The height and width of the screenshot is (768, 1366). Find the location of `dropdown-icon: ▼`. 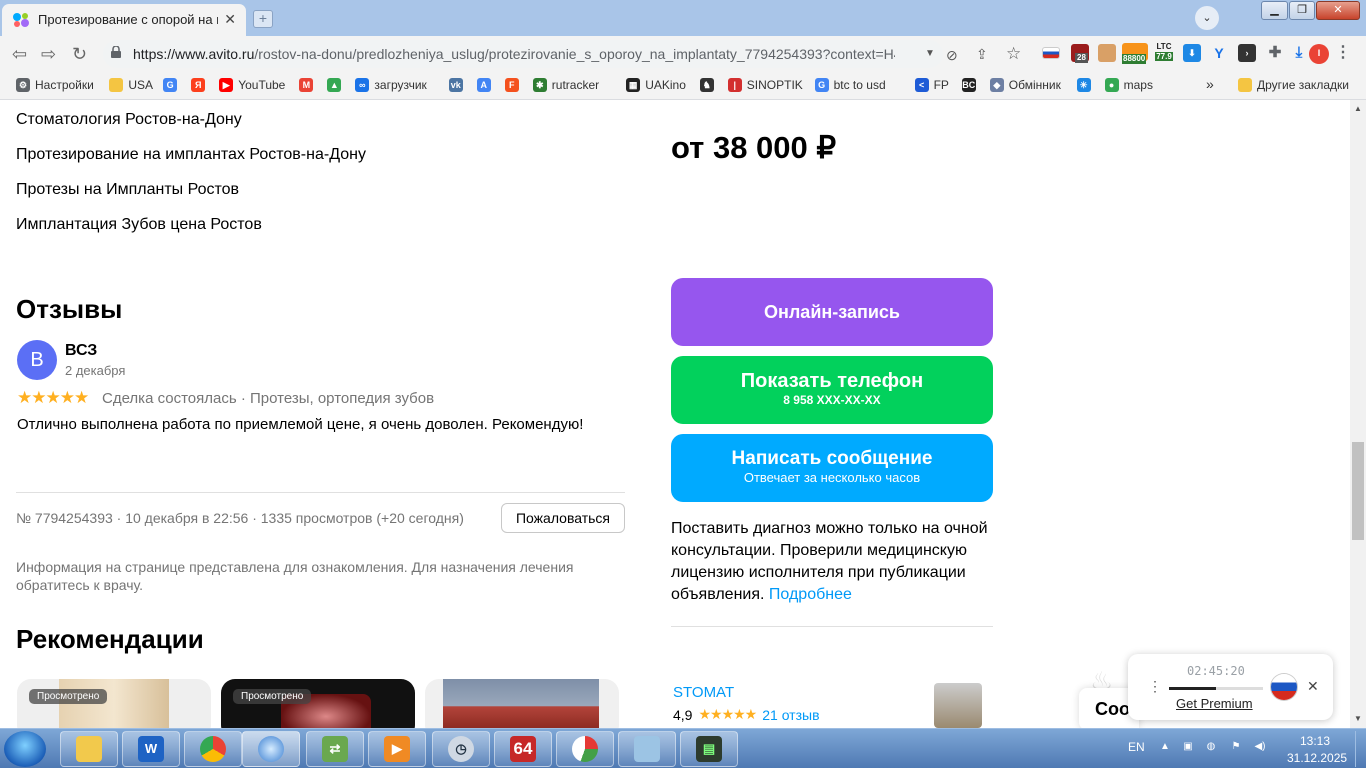

dropdown-icon: ▼ is located at coordinates (930, 53).